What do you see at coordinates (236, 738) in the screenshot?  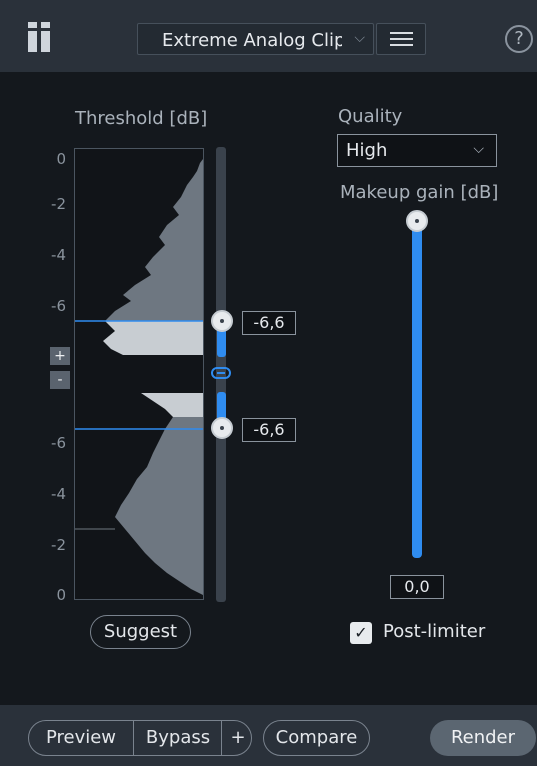 I see `add-button: +` at bounding box center [236, 738].